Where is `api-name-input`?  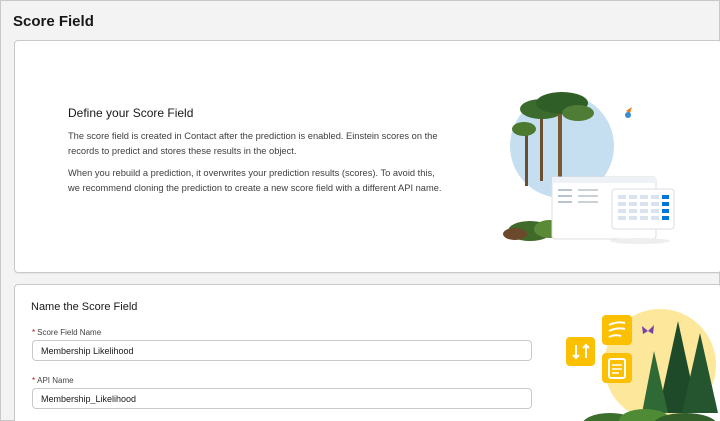
api-name-input is located at coordinates (282, 398).